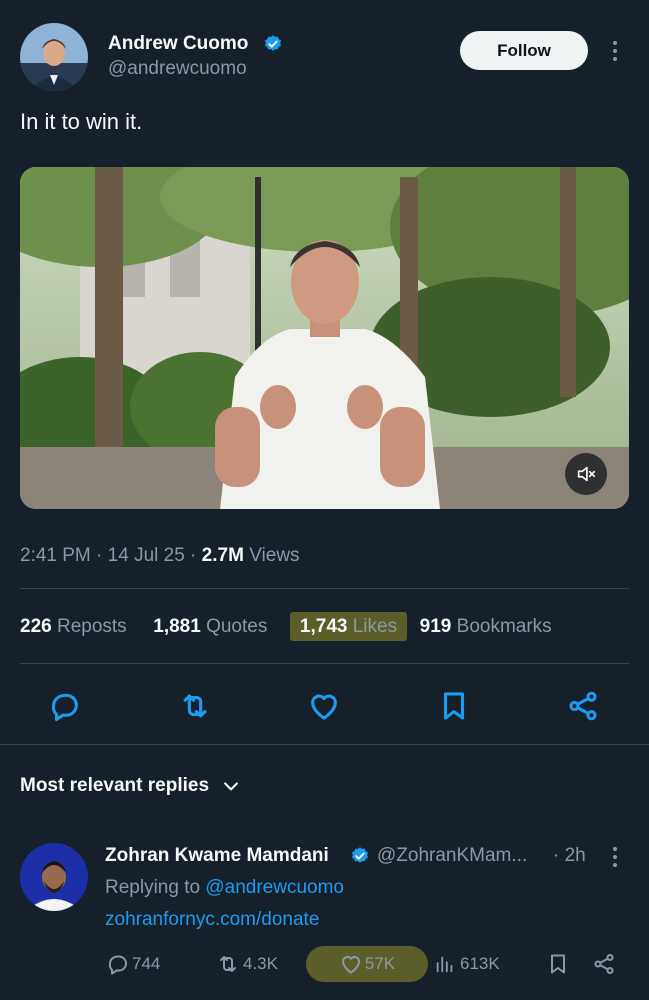 This screenshot has height=1000, width=649. Describe the element at coordinates (524, 50) in the screenshot. I see `follow-button: Follow` at that location.